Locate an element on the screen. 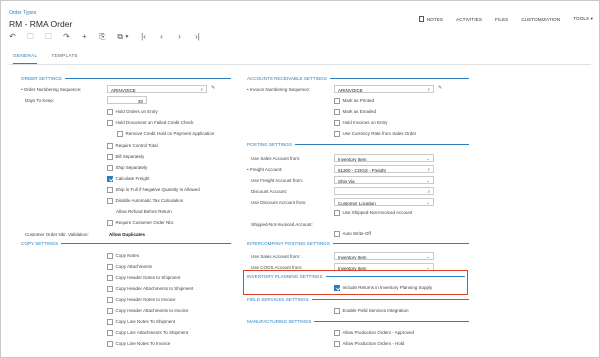 The image size is (600, 358). freight-account-label: • Freight Account: is located at coordinates (265, 169).